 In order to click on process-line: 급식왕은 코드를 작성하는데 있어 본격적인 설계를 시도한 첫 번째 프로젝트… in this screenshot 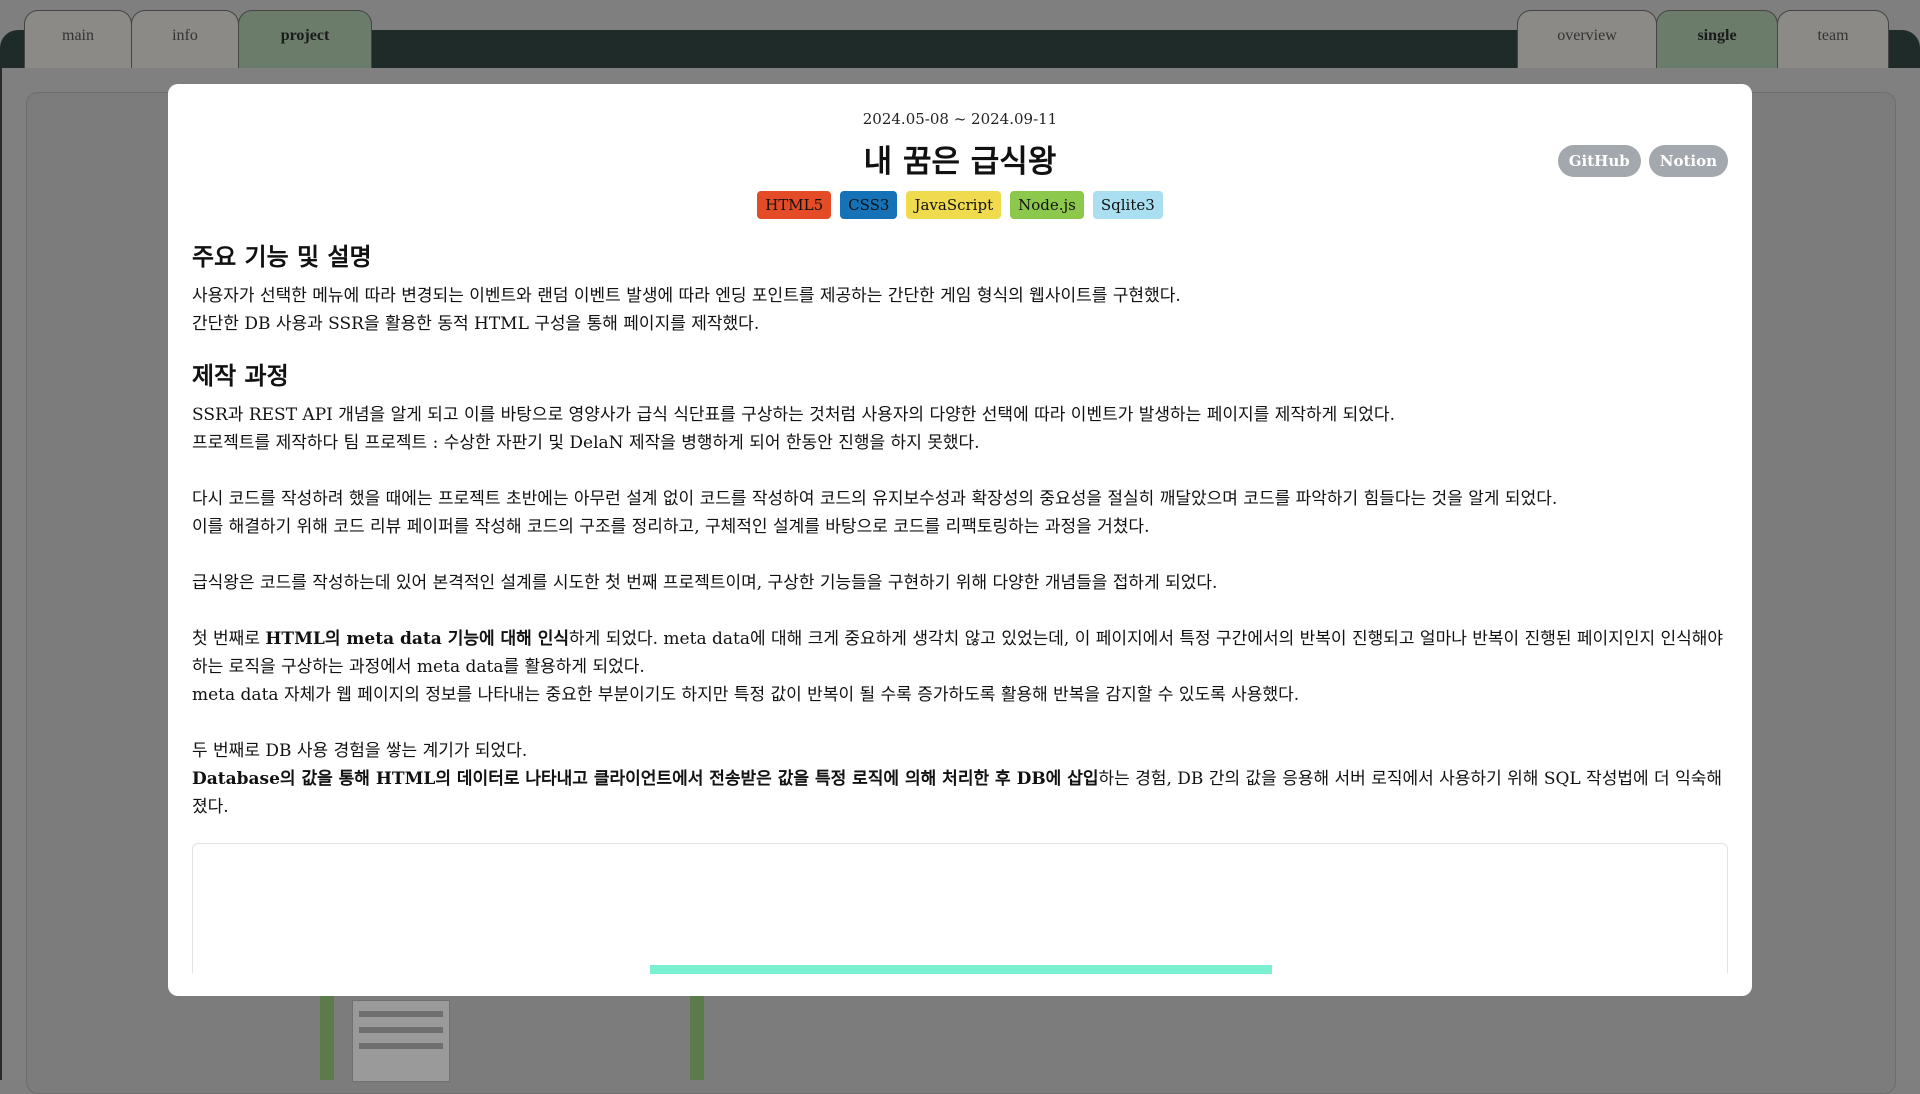, I will do `click(705, 583)`.